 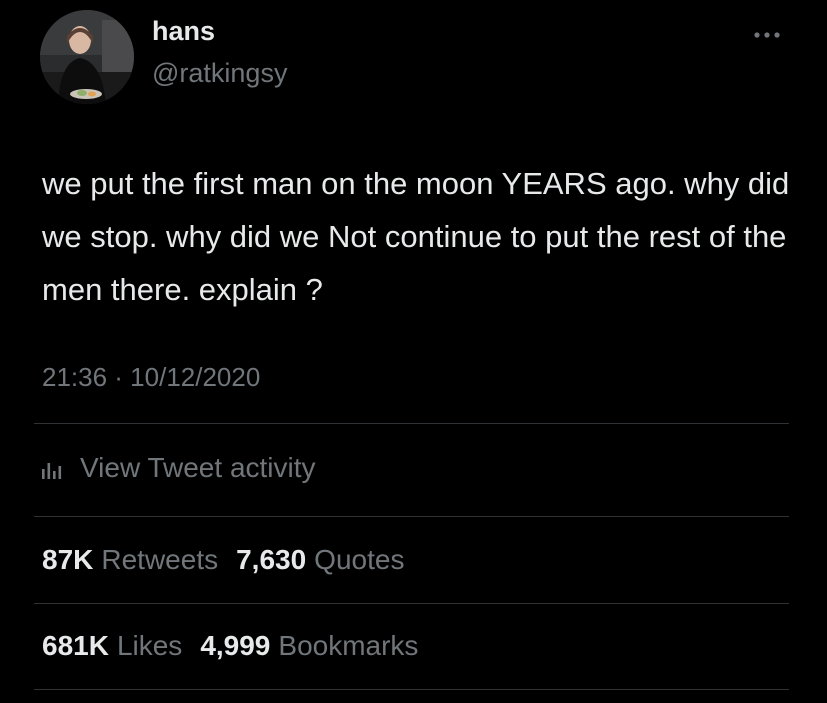 I want to click on view-tweet-activity-link: View Tweet activity, so click(x=178, y=468).